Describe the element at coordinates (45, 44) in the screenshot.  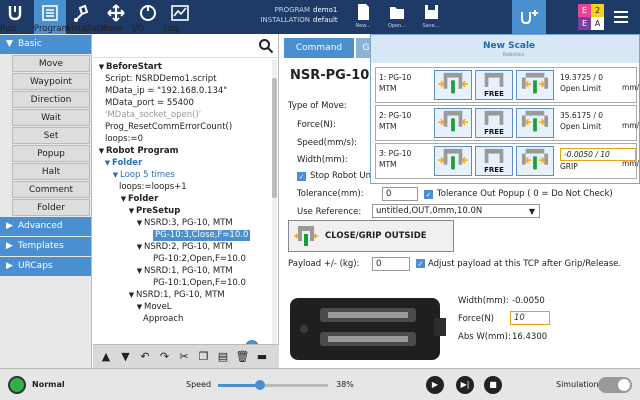
I see `sidebar-group-basic: ▼ Basic` at that location.